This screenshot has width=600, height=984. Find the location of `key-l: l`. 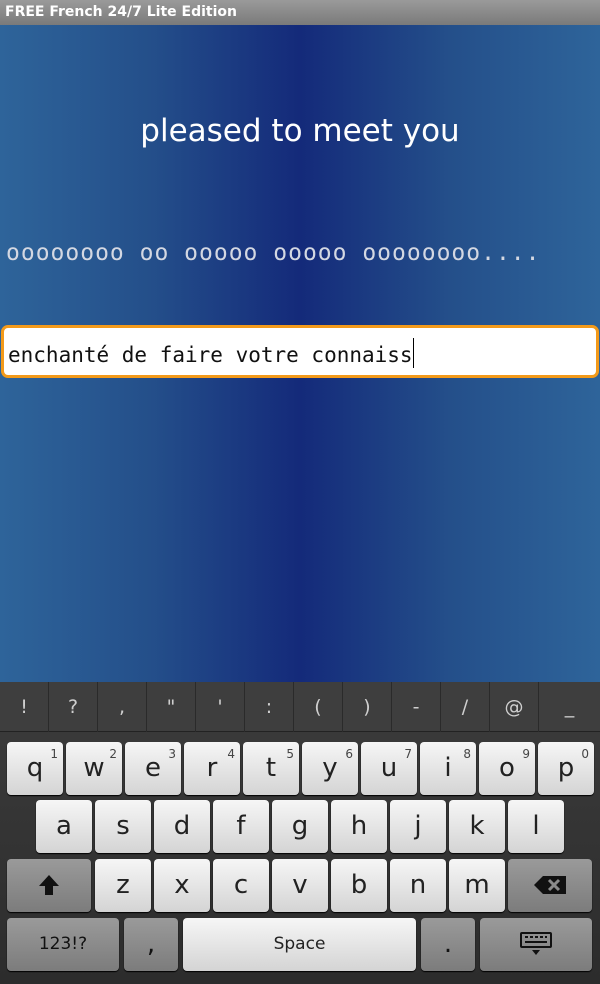

key-l: l is located at coordinates (536, 826).